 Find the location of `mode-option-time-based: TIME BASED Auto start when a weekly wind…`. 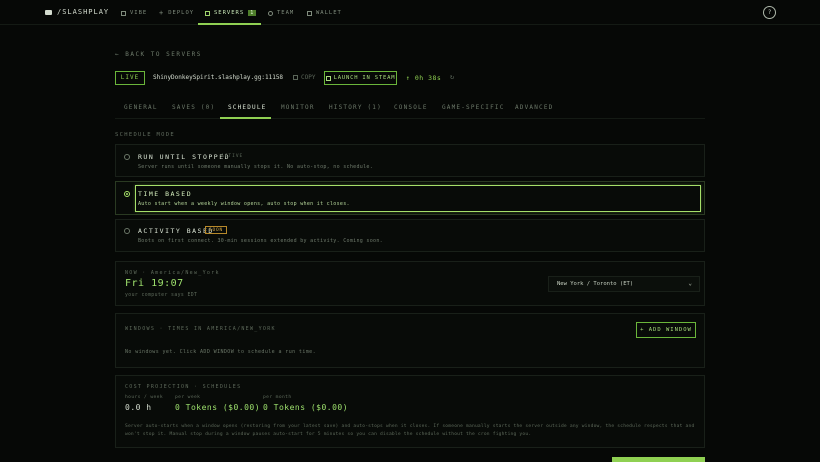

mode-option-time-based: TIME BASED Auto start when a weekly wind… is located at coordinates (410, 198).